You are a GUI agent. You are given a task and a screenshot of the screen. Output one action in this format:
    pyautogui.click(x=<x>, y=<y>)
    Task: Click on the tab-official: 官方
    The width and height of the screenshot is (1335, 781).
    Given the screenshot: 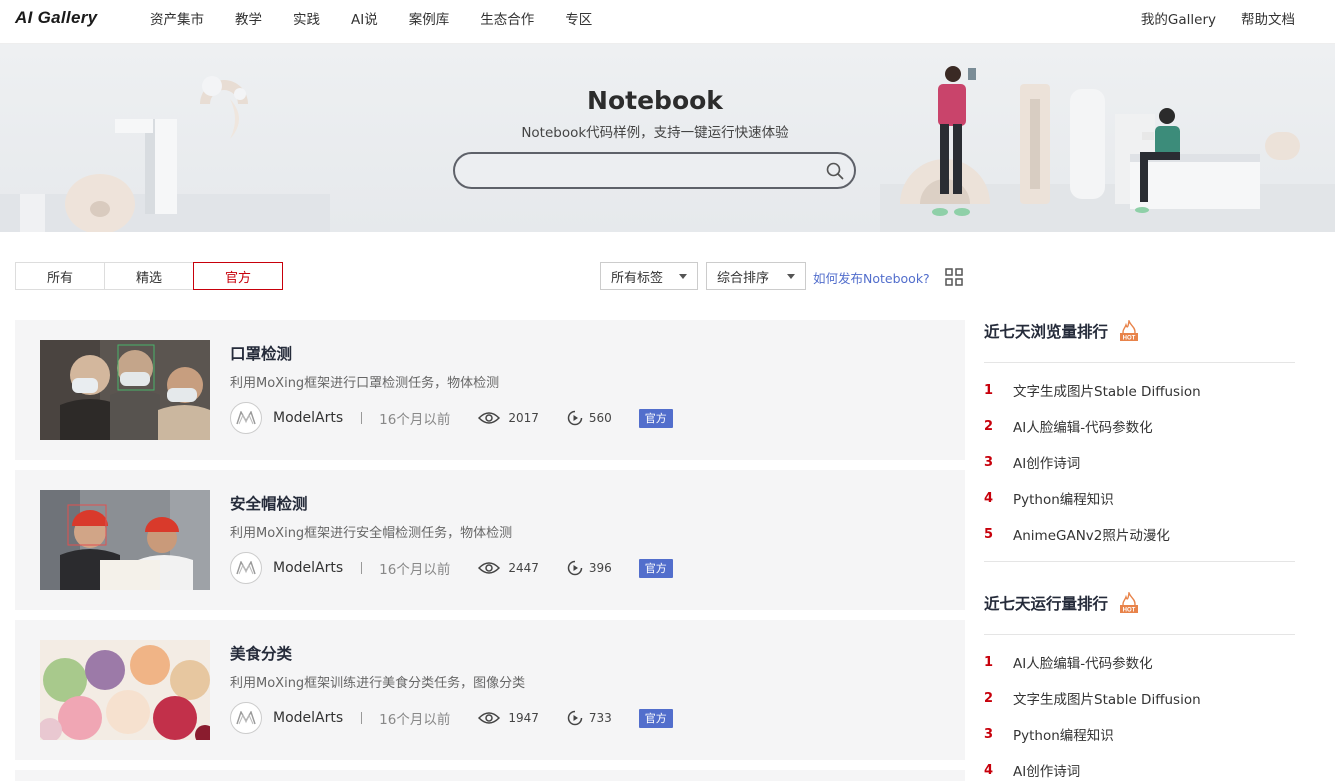 What is the action you would take?
    pyautogui.click(x=238, y=276)
    